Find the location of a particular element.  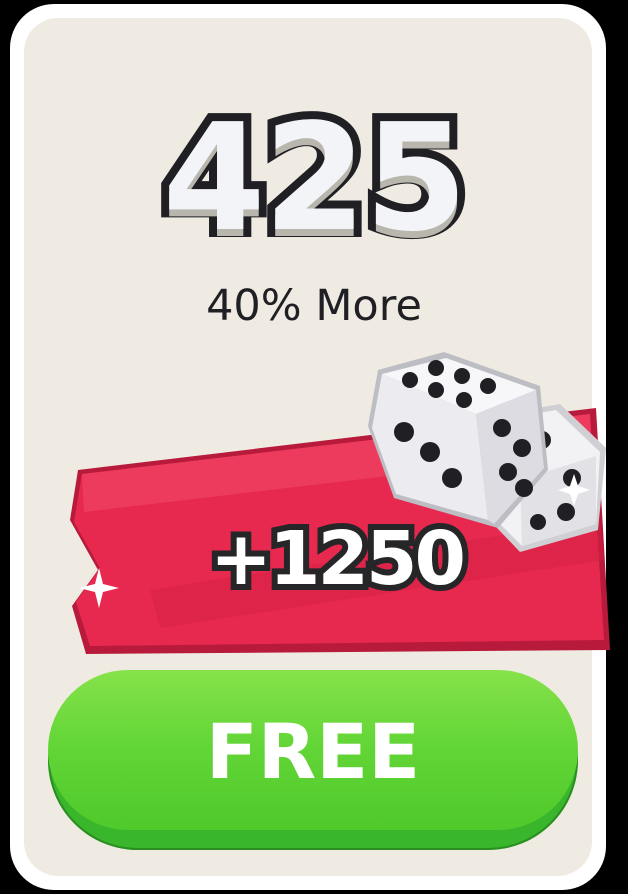

offer-amount: 425 is located at coordinates (315, 178).